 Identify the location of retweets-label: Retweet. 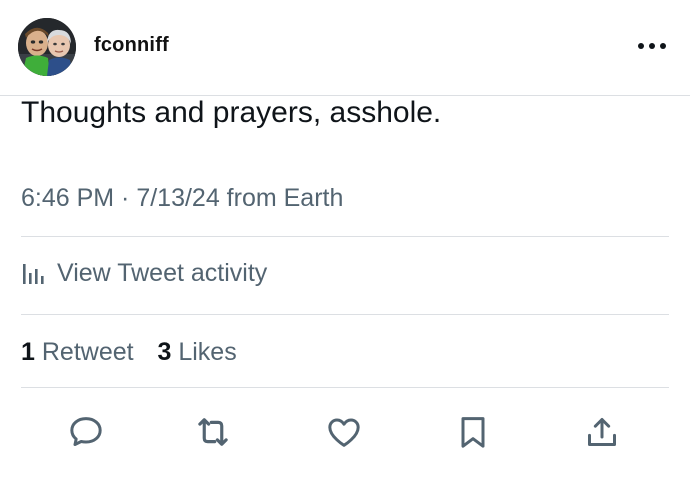
(87, 352).